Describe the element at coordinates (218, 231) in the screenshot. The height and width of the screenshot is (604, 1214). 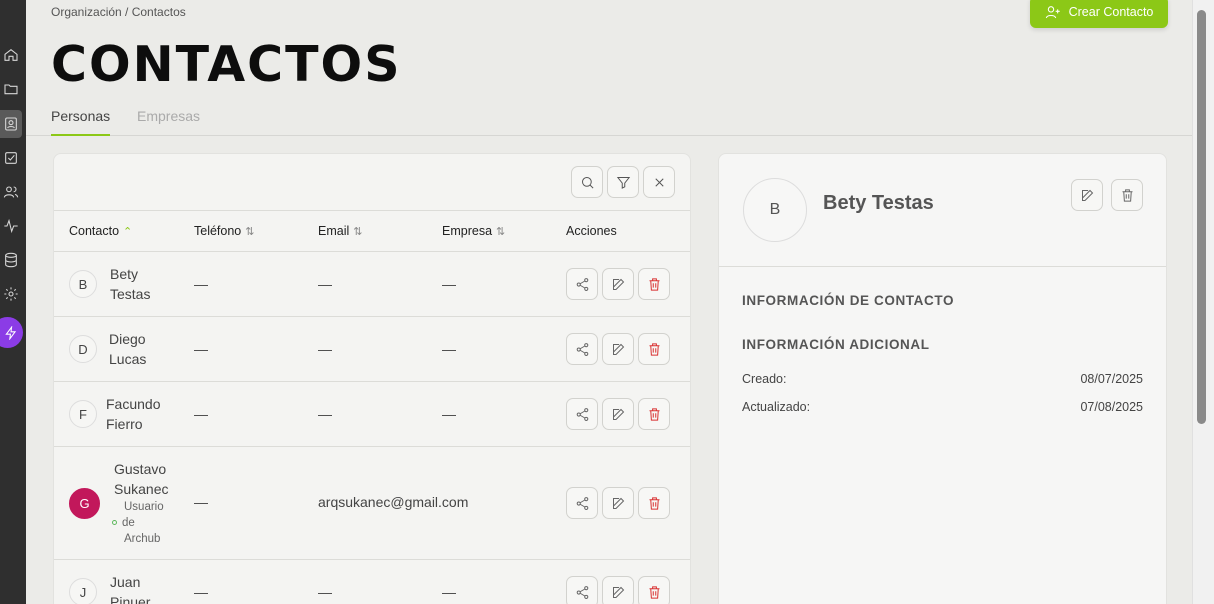
I see `col-telefono-label: Teléfono` at that location.